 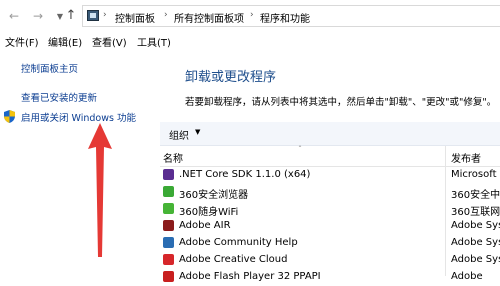 I want to click on program-name: Adobe Creative Cloud, so click(x=233, y=259).